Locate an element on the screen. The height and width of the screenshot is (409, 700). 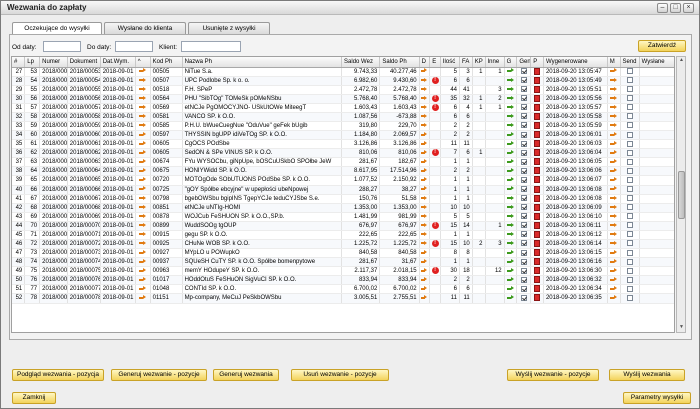
preview-position-button: Podgląd wezwania - pozycja is located at coordinates (58, 375).